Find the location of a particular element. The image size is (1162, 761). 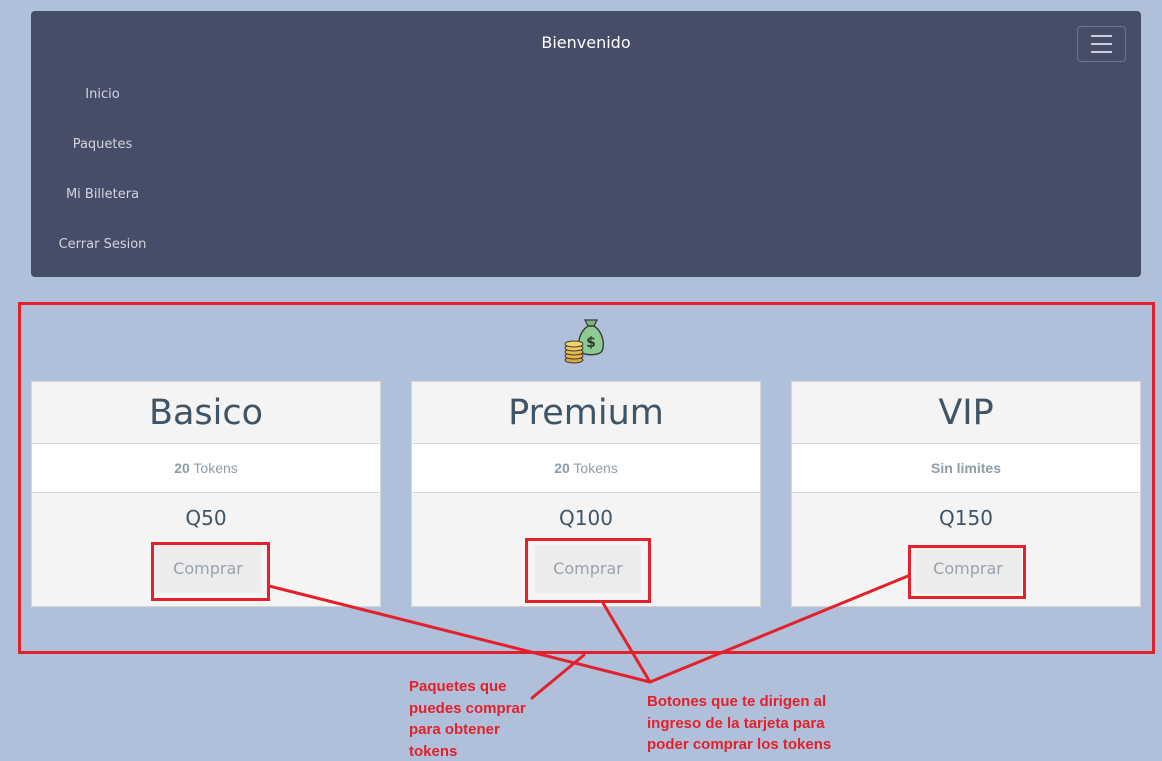

package-tokens: Sin limites is located at coordinates (966, 468).